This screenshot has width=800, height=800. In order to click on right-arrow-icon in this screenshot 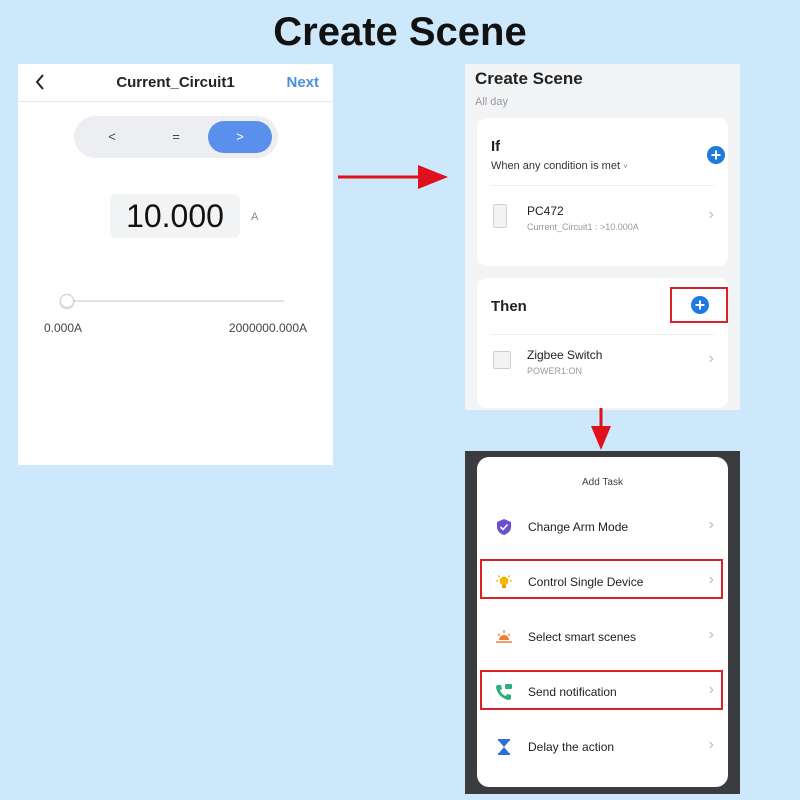, I will do `click(393, 177)`.